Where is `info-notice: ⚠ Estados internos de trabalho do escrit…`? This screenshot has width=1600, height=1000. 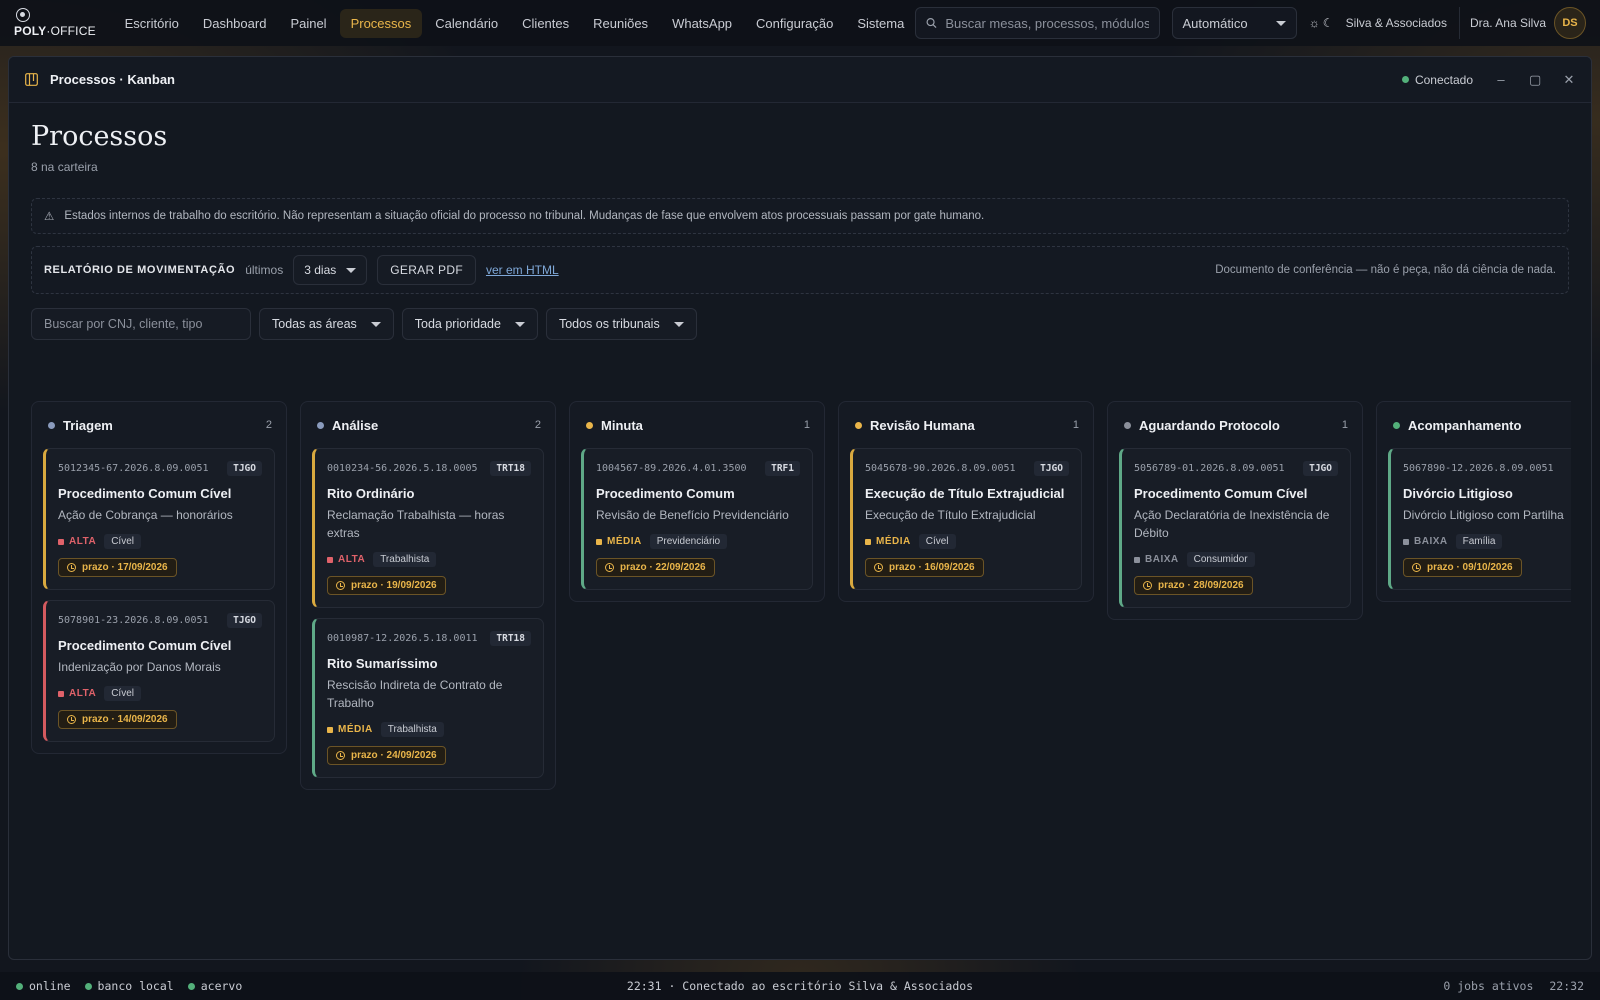 info-notice: ⚠ Estados internos de trabalho do escrit… is located at coordinates (800, 216).